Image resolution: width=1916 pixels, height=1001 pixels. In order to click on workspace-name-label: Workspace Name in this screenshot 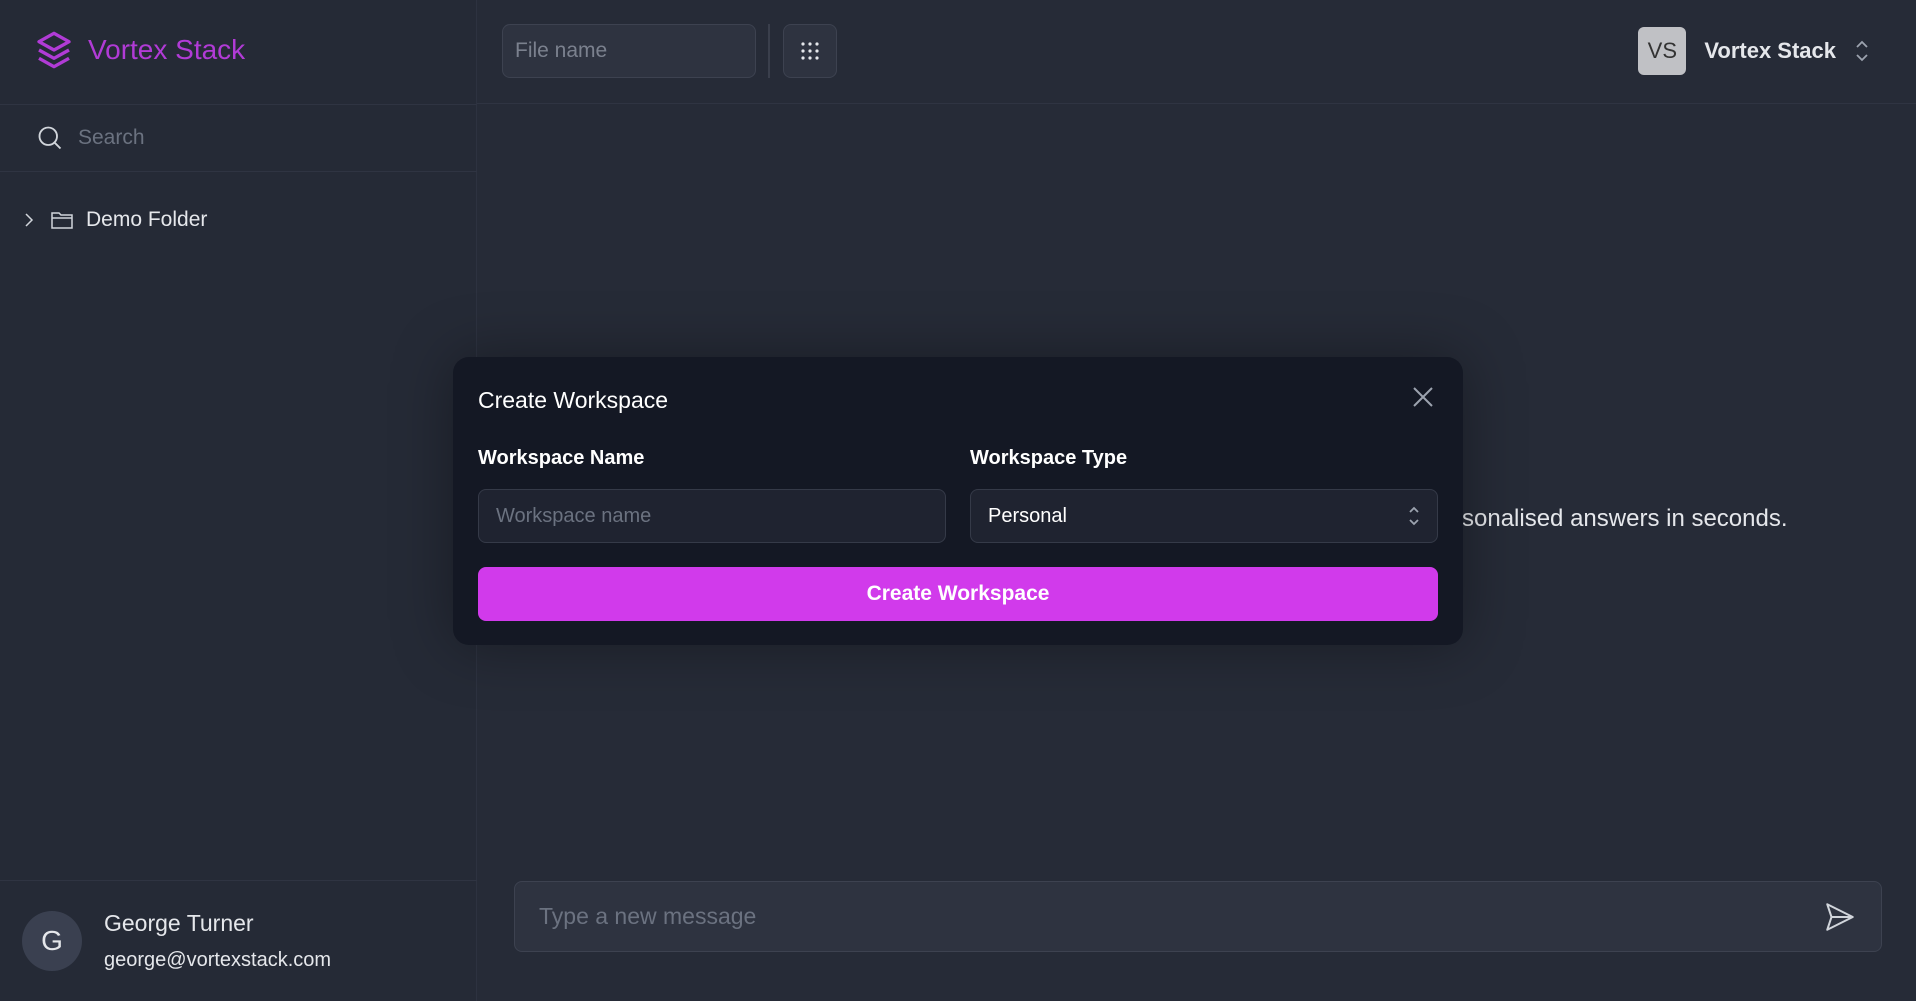, I will do `click(561, 458)`.